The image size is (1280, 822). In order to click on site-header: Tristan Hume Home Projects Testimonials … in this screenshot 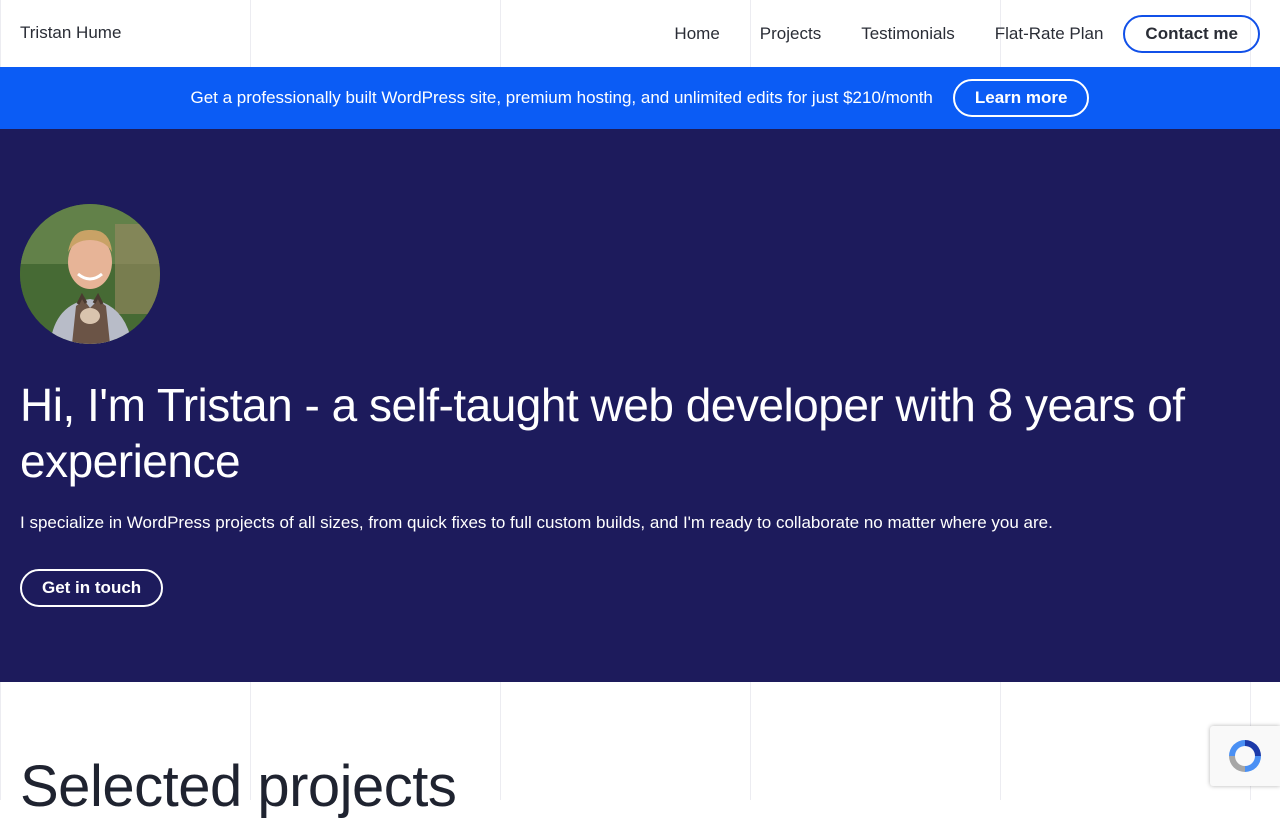, I will do `click(640, 33)`.